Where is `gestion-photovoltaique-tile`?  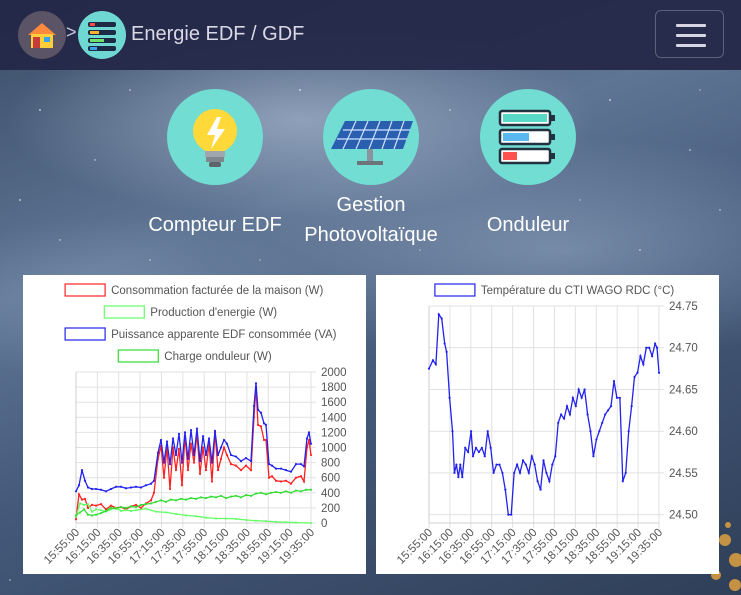 gestion-photovoltaique-tile is located at coordinates (371, 137).